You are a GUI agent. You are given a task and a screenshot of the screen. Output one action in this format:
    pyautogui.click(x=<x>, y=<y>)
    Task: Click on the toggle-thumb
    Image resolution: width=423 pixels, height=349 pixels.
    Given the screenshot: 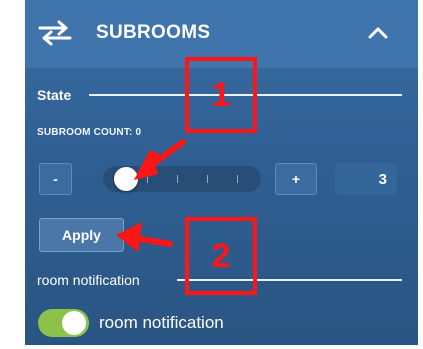 What is the action you would take?
    pyautogui.click(x=74, y=323)
    